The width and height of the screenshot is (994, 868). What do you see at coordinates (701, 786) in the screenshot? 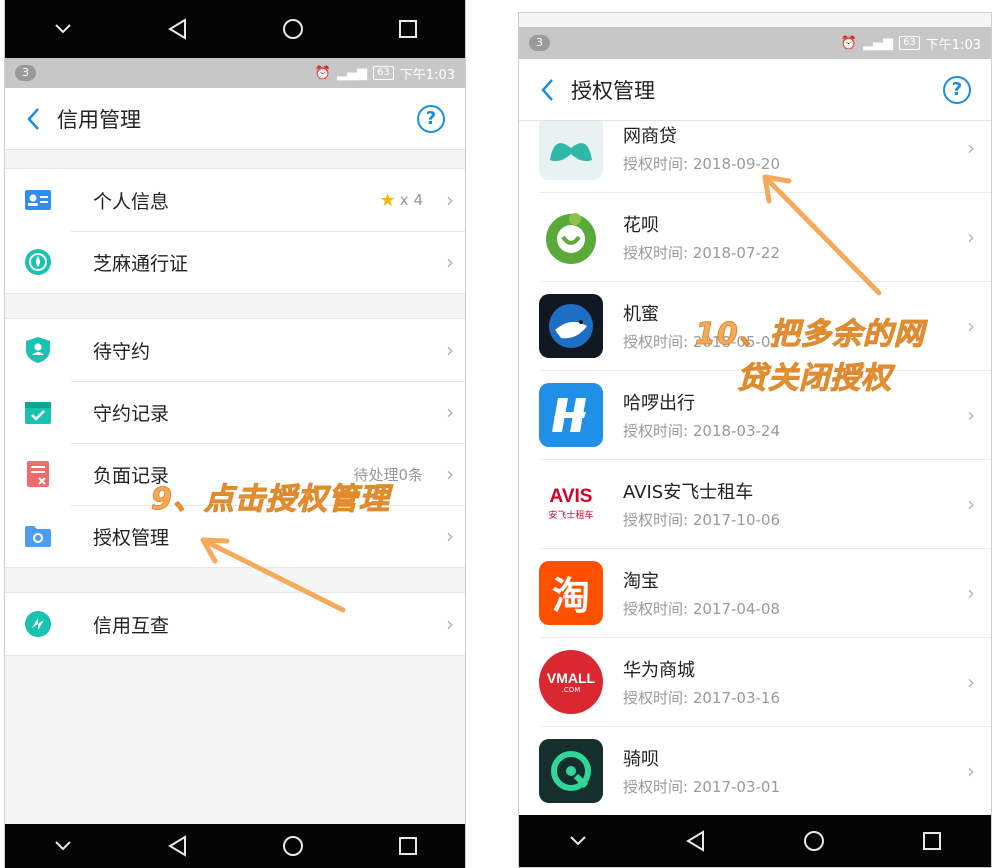
I see `auth-date: 授权时间: 2017-03-01` at bounding box center [701, 786].